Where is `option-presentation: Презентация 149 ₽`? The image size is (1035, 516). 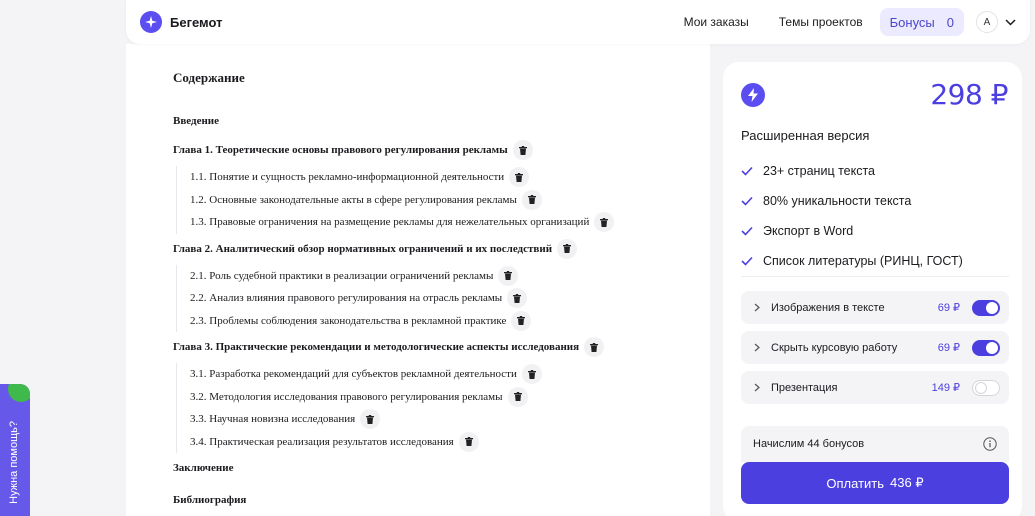
option-presentation: Презентация 149 ₽ is located at coordinates (875, 387).